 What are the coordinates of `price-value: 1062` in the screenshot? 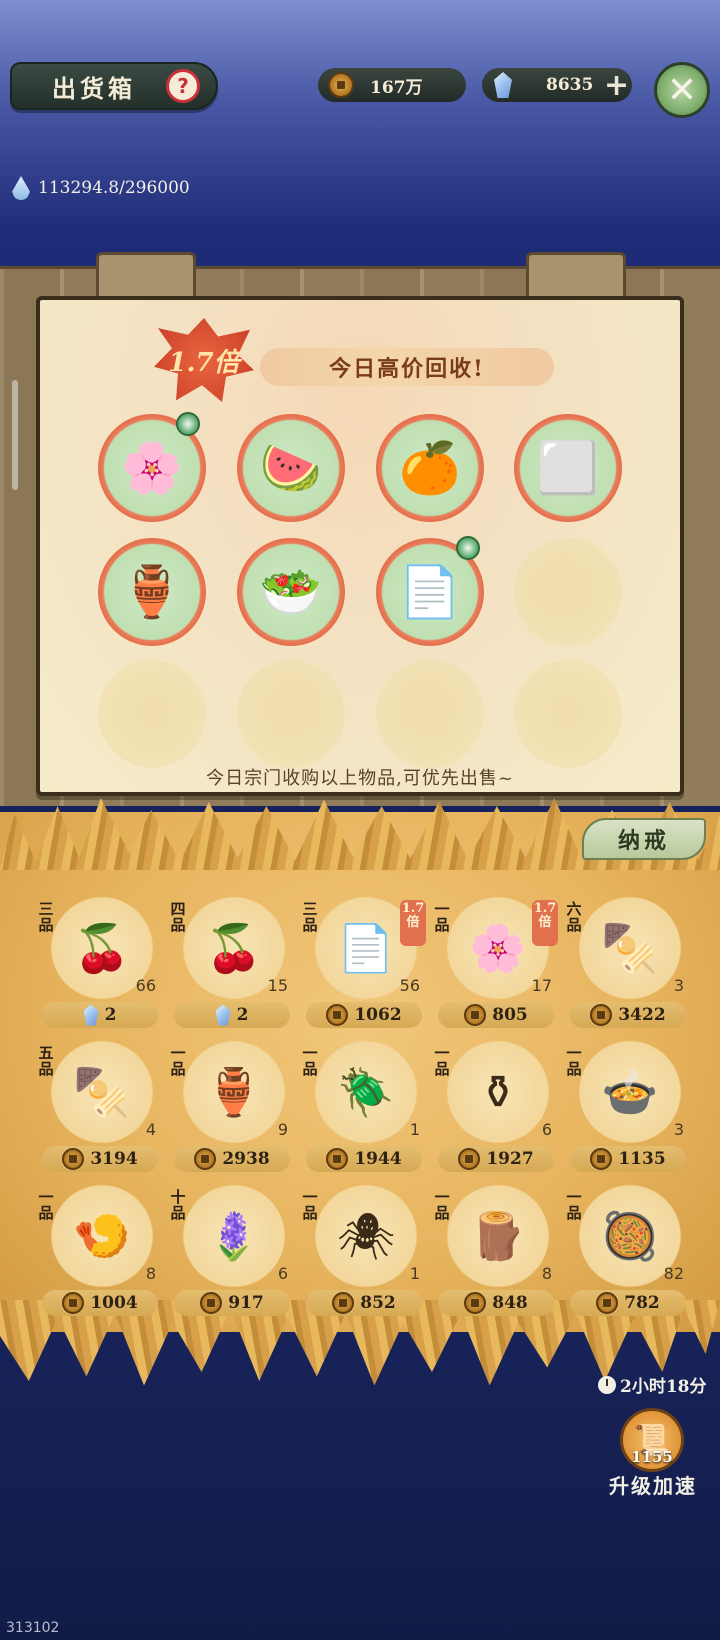 It's located at (378, 1015).